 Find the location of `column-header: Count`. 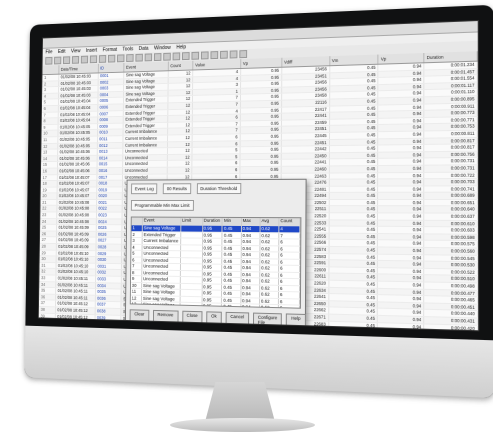

column-header: Count is located at coordinates (181, 65).